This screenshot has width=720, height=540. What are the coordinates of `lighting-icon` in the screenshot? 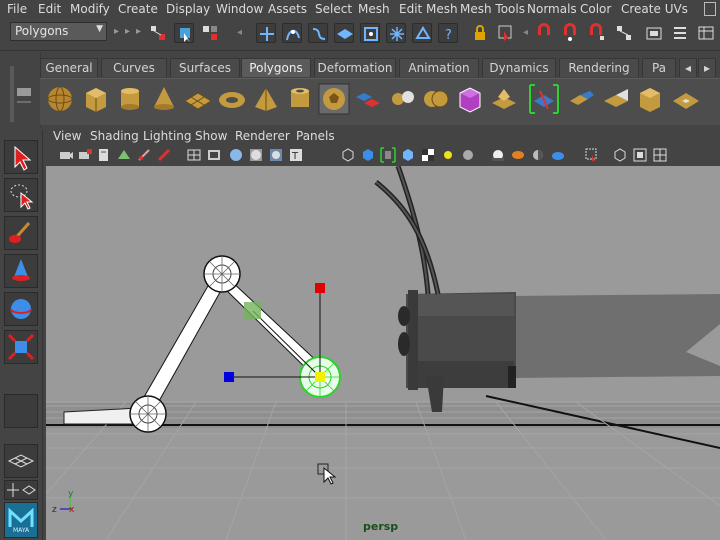 It's located at (448, 155).